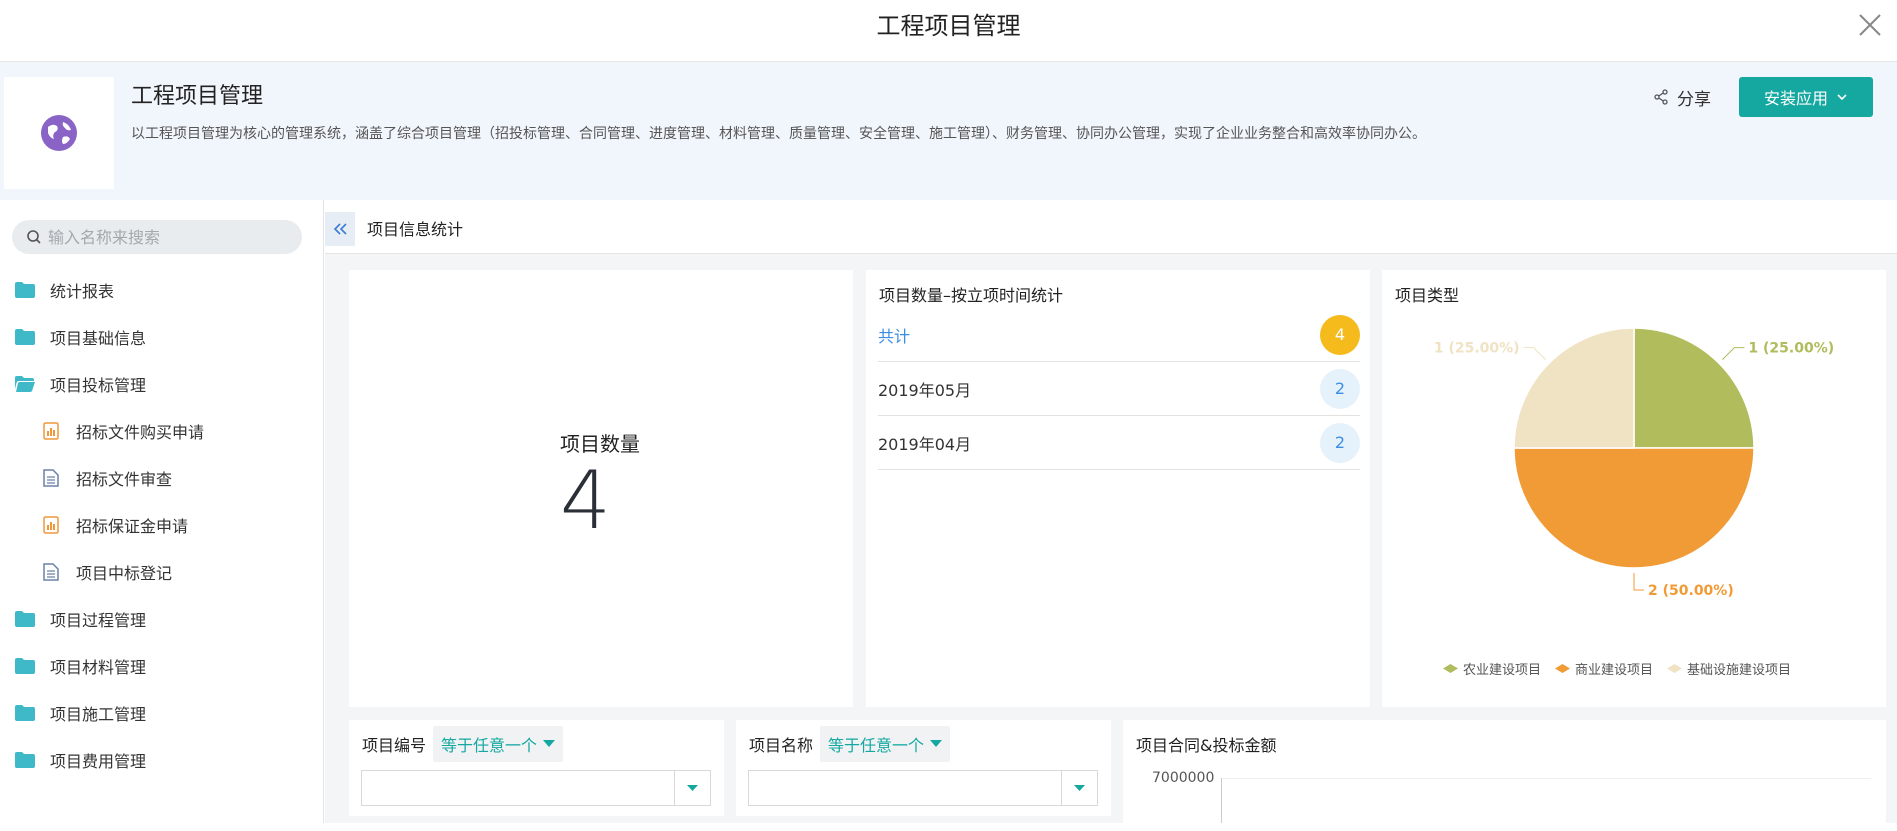  I want to click on share-button: 分享, so click(1682, 97).